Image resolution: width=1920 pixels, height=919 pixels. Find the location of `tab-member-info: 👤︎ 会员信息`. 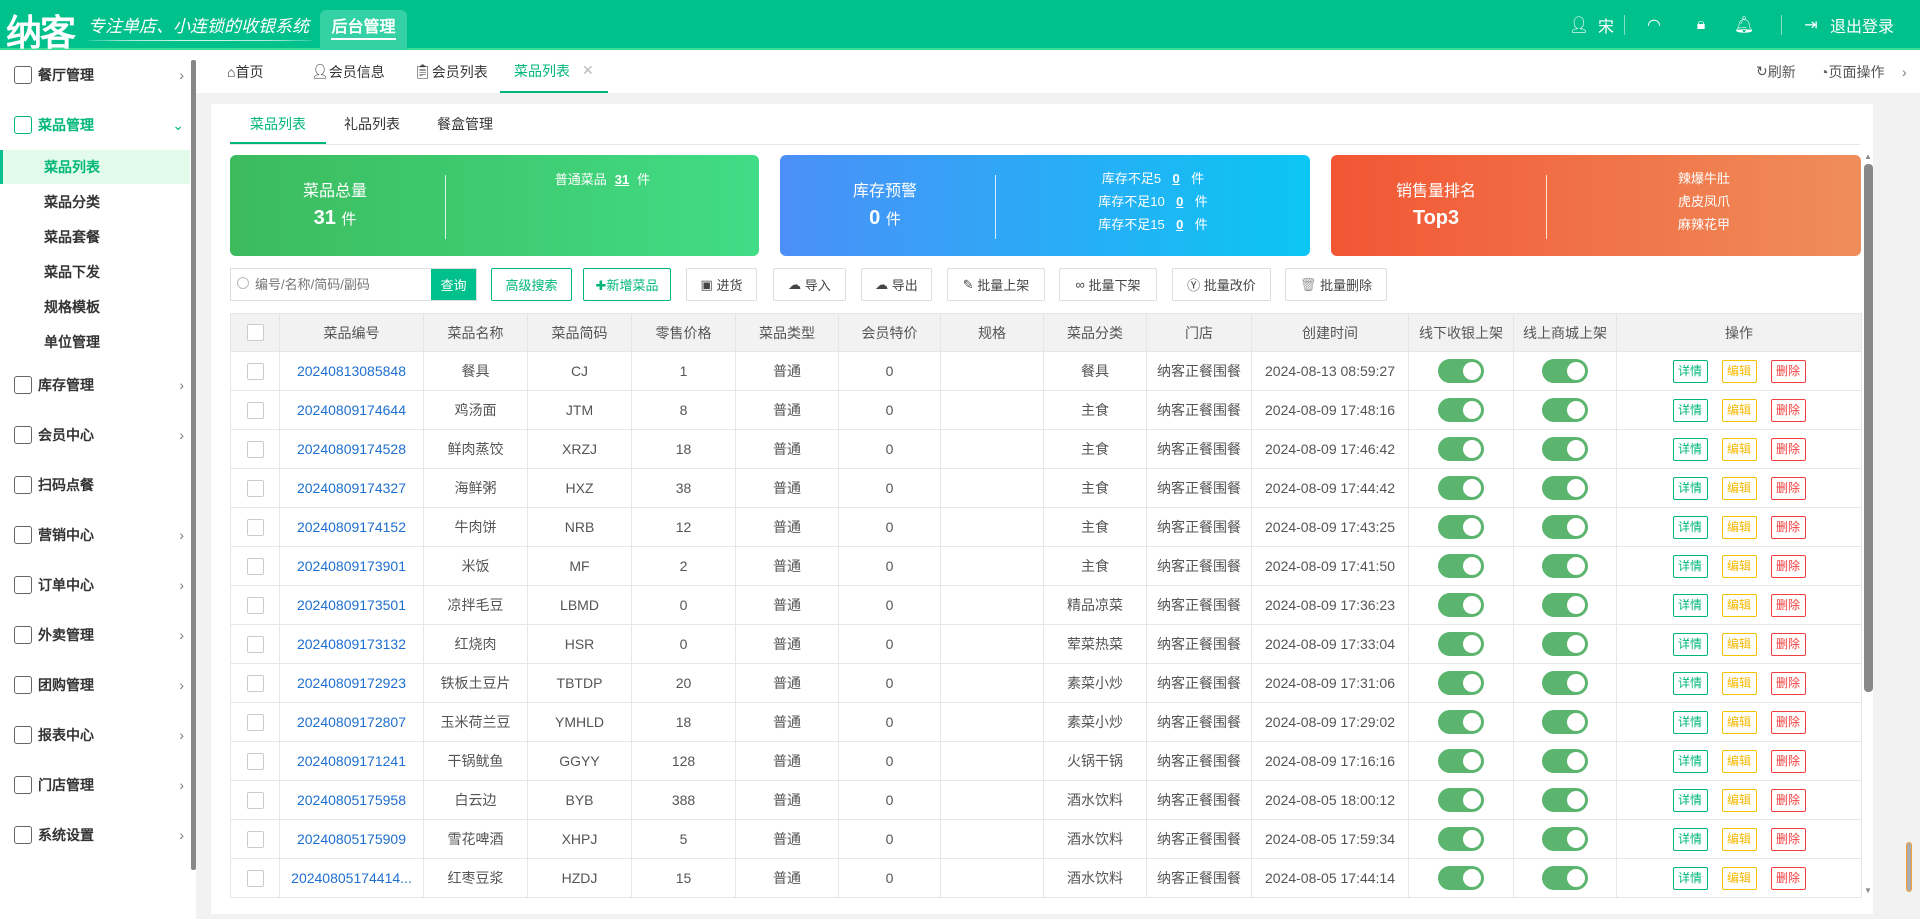

tab-member-info: 👤︎ 会员信息 is located at coordinates (348, 71).